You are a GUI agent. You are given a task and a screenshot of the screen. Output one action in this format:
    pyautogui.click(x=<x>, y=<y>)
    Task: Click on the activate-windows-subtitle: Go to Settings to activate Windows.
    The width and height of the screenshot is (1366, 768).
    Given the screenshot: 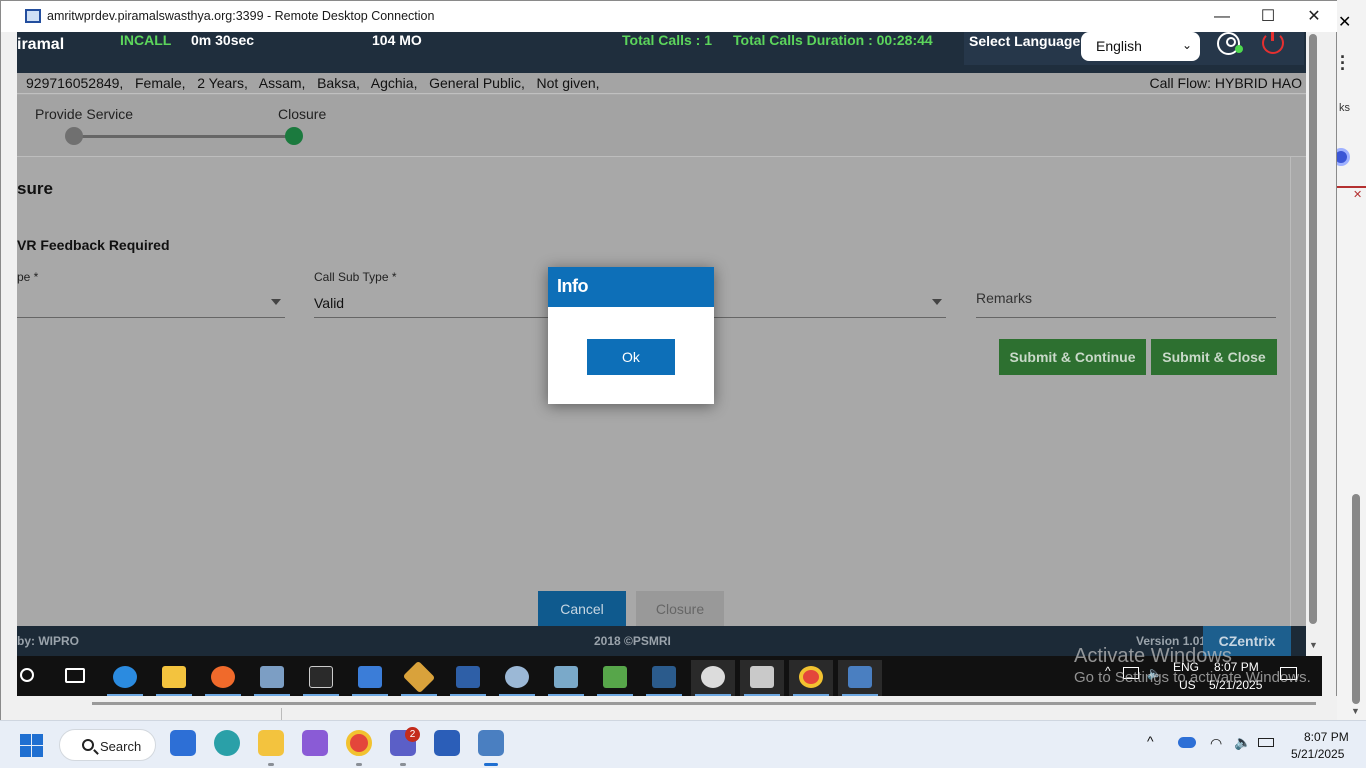 What is the action you would take?
    pyautogui.click(x=1192, y=677)
    